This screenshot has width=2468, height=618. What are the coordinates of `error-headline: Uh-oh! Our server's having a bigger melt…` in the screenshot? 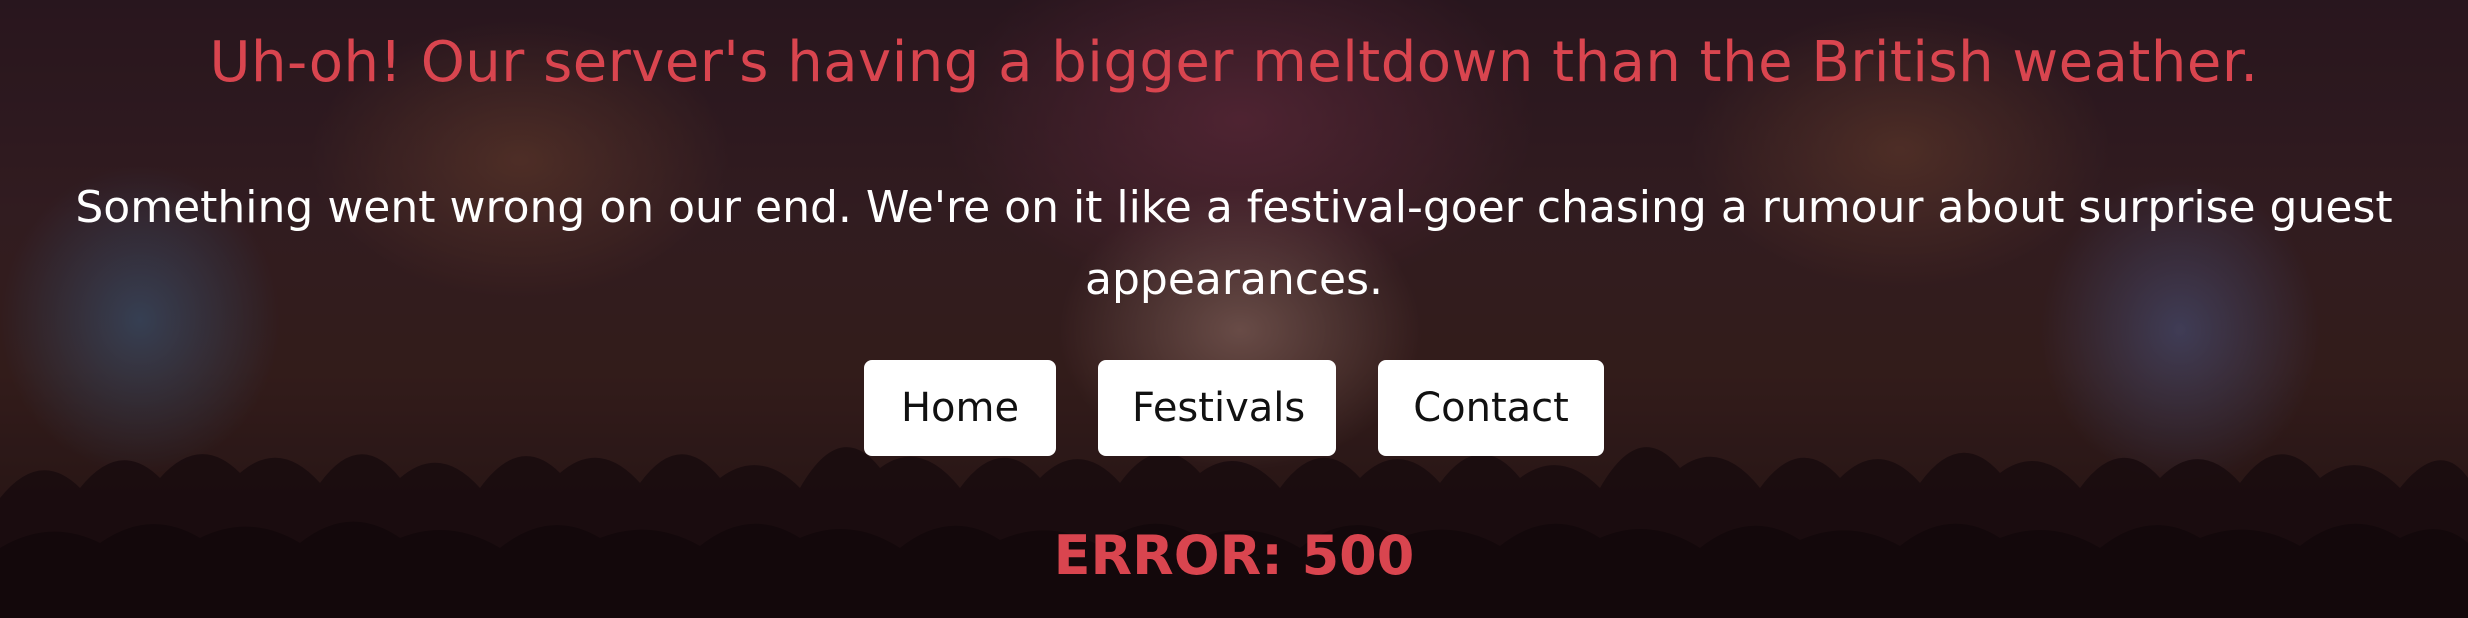 It's located at (1234, 62).